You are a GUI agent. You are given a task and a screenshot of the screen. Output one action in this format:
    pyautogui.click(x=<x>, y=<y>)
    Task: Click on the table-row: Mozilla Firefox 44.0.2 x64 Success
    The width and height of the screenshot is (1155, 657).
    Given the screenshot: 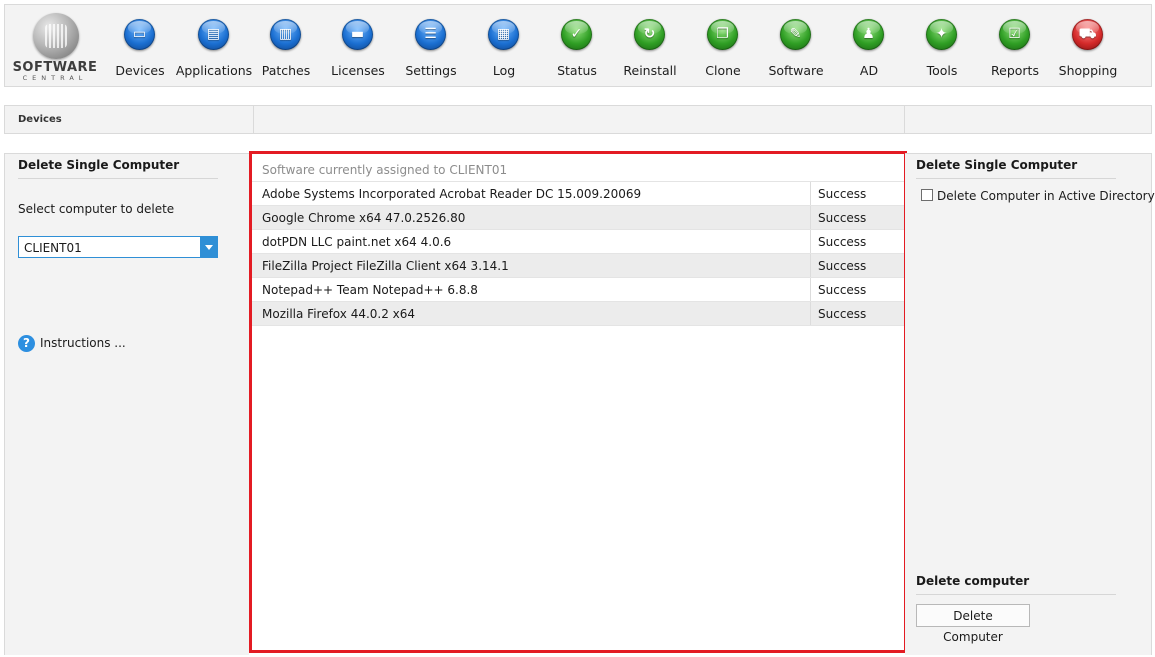 What is the action you would take?
    pyautogui.click(x=578, y=314)
    